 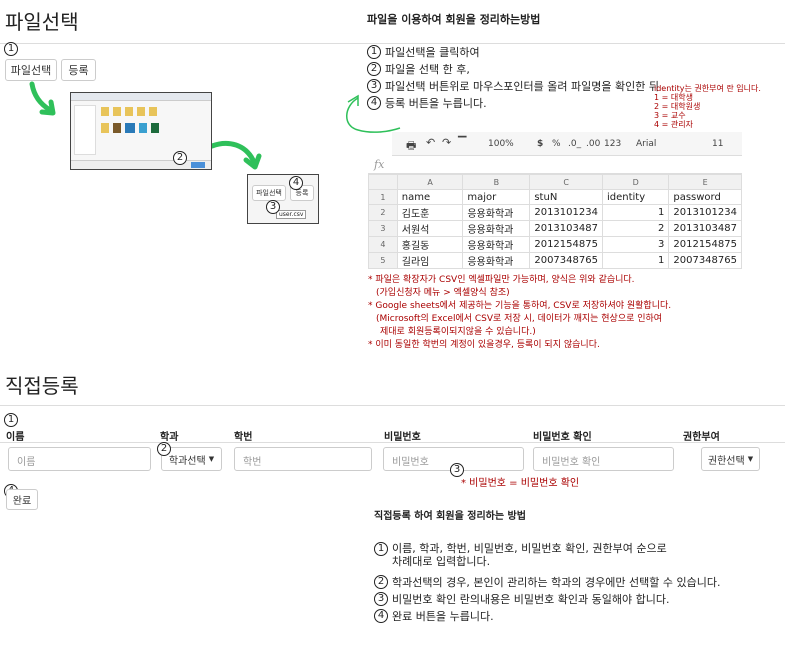 I want to click on register-button: 등록, so click(x=78, y=70).